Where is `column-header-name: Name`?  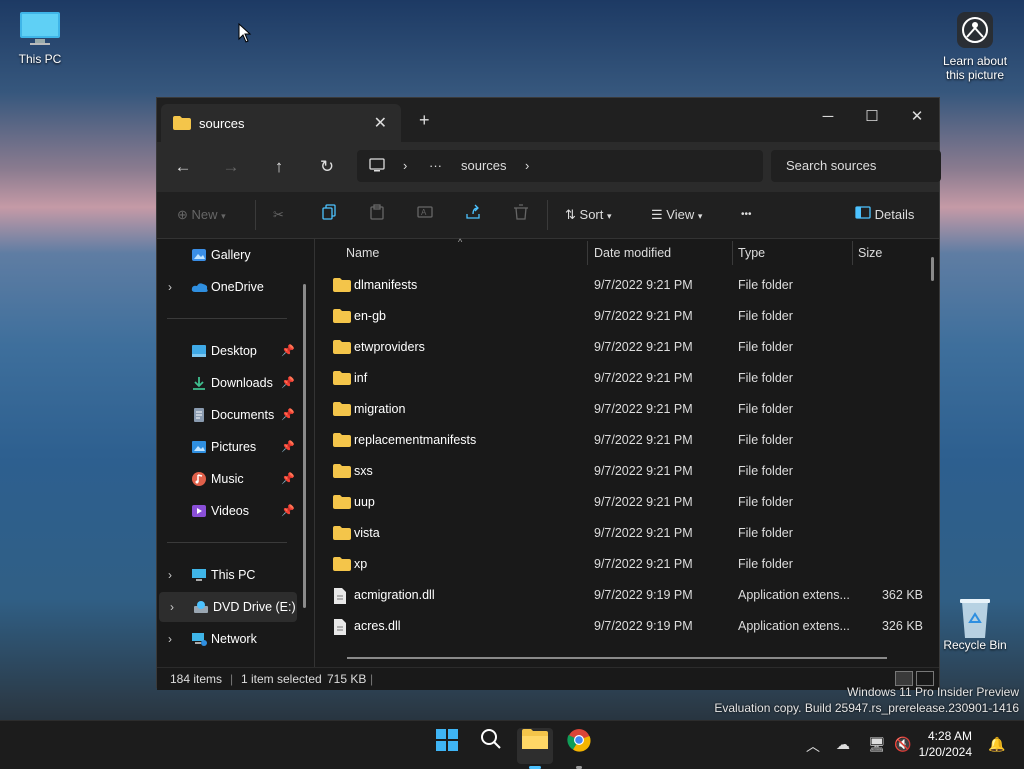 column-header-name: Name is located at coordinates (362, 253).